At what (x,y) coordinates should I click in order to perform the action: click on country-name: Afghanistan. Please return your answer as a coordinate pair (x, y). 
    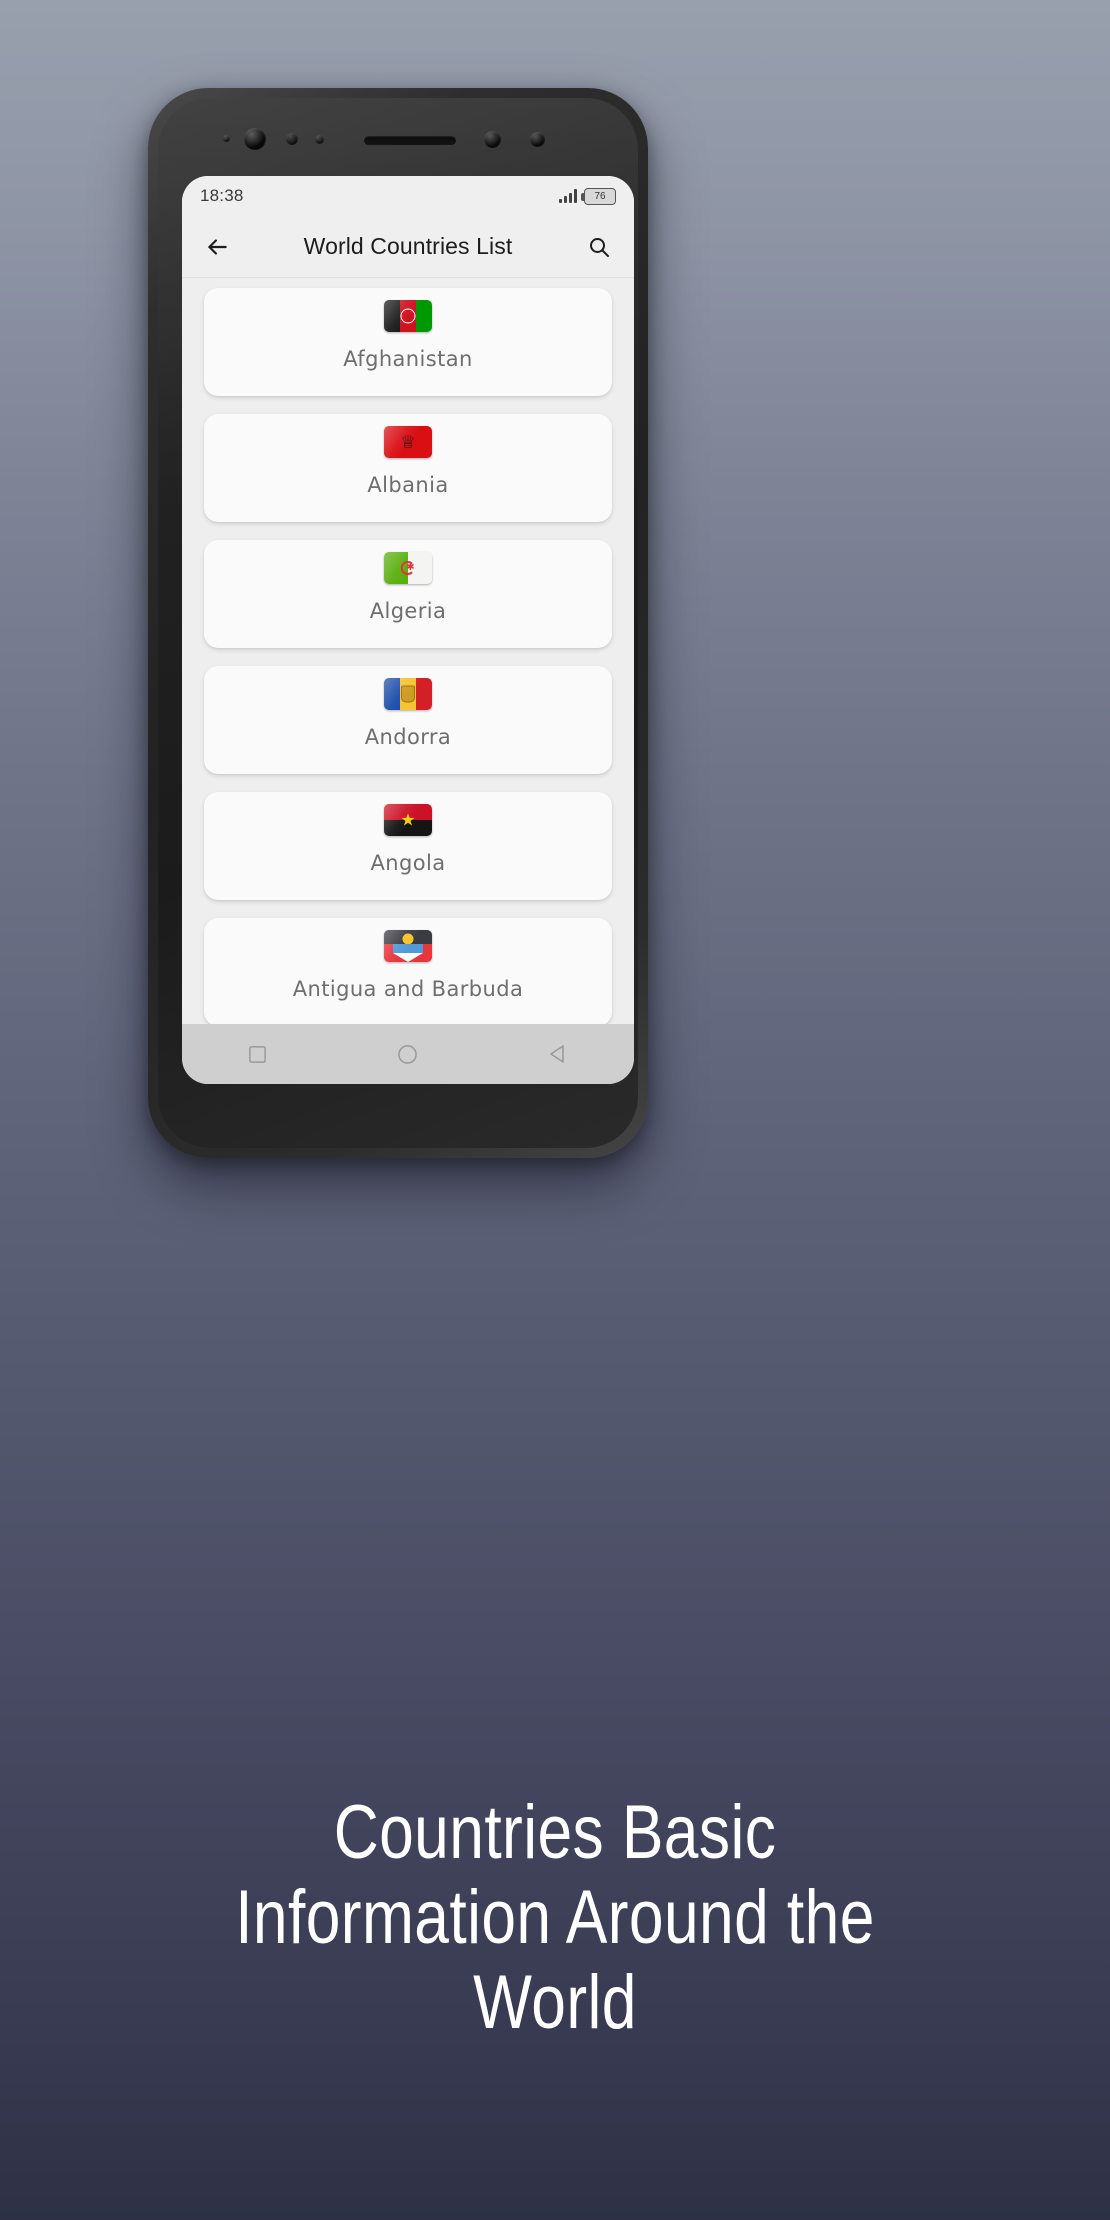
    Looking at the image, I should click on (408, 359).